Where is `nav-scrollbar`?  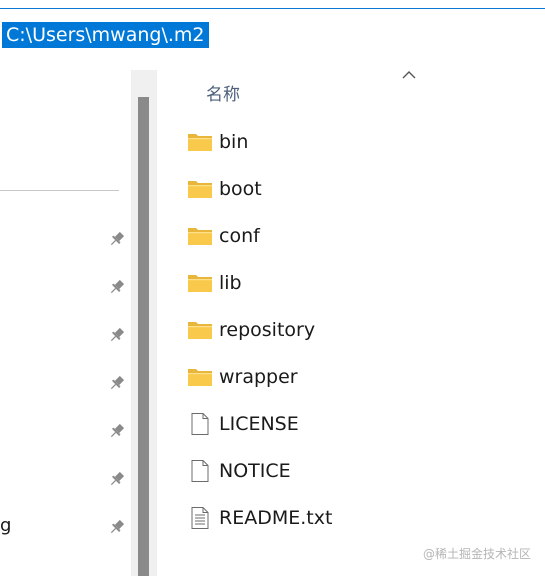 nav-scrollbar is located at coordinates (144, 323).